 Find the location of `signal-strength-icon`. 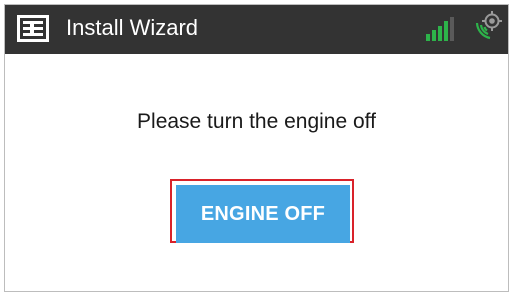

signal-strength-icon is located at coordinates (440, 29).